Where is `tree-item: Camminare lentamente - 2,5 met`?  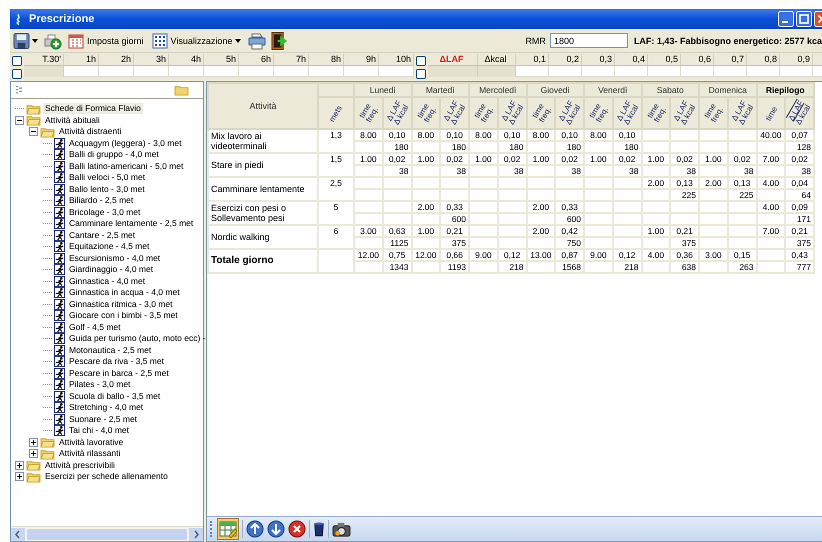 tree-item: Camminare lentamente - 2,5 met is located at coordinates (131, 224).